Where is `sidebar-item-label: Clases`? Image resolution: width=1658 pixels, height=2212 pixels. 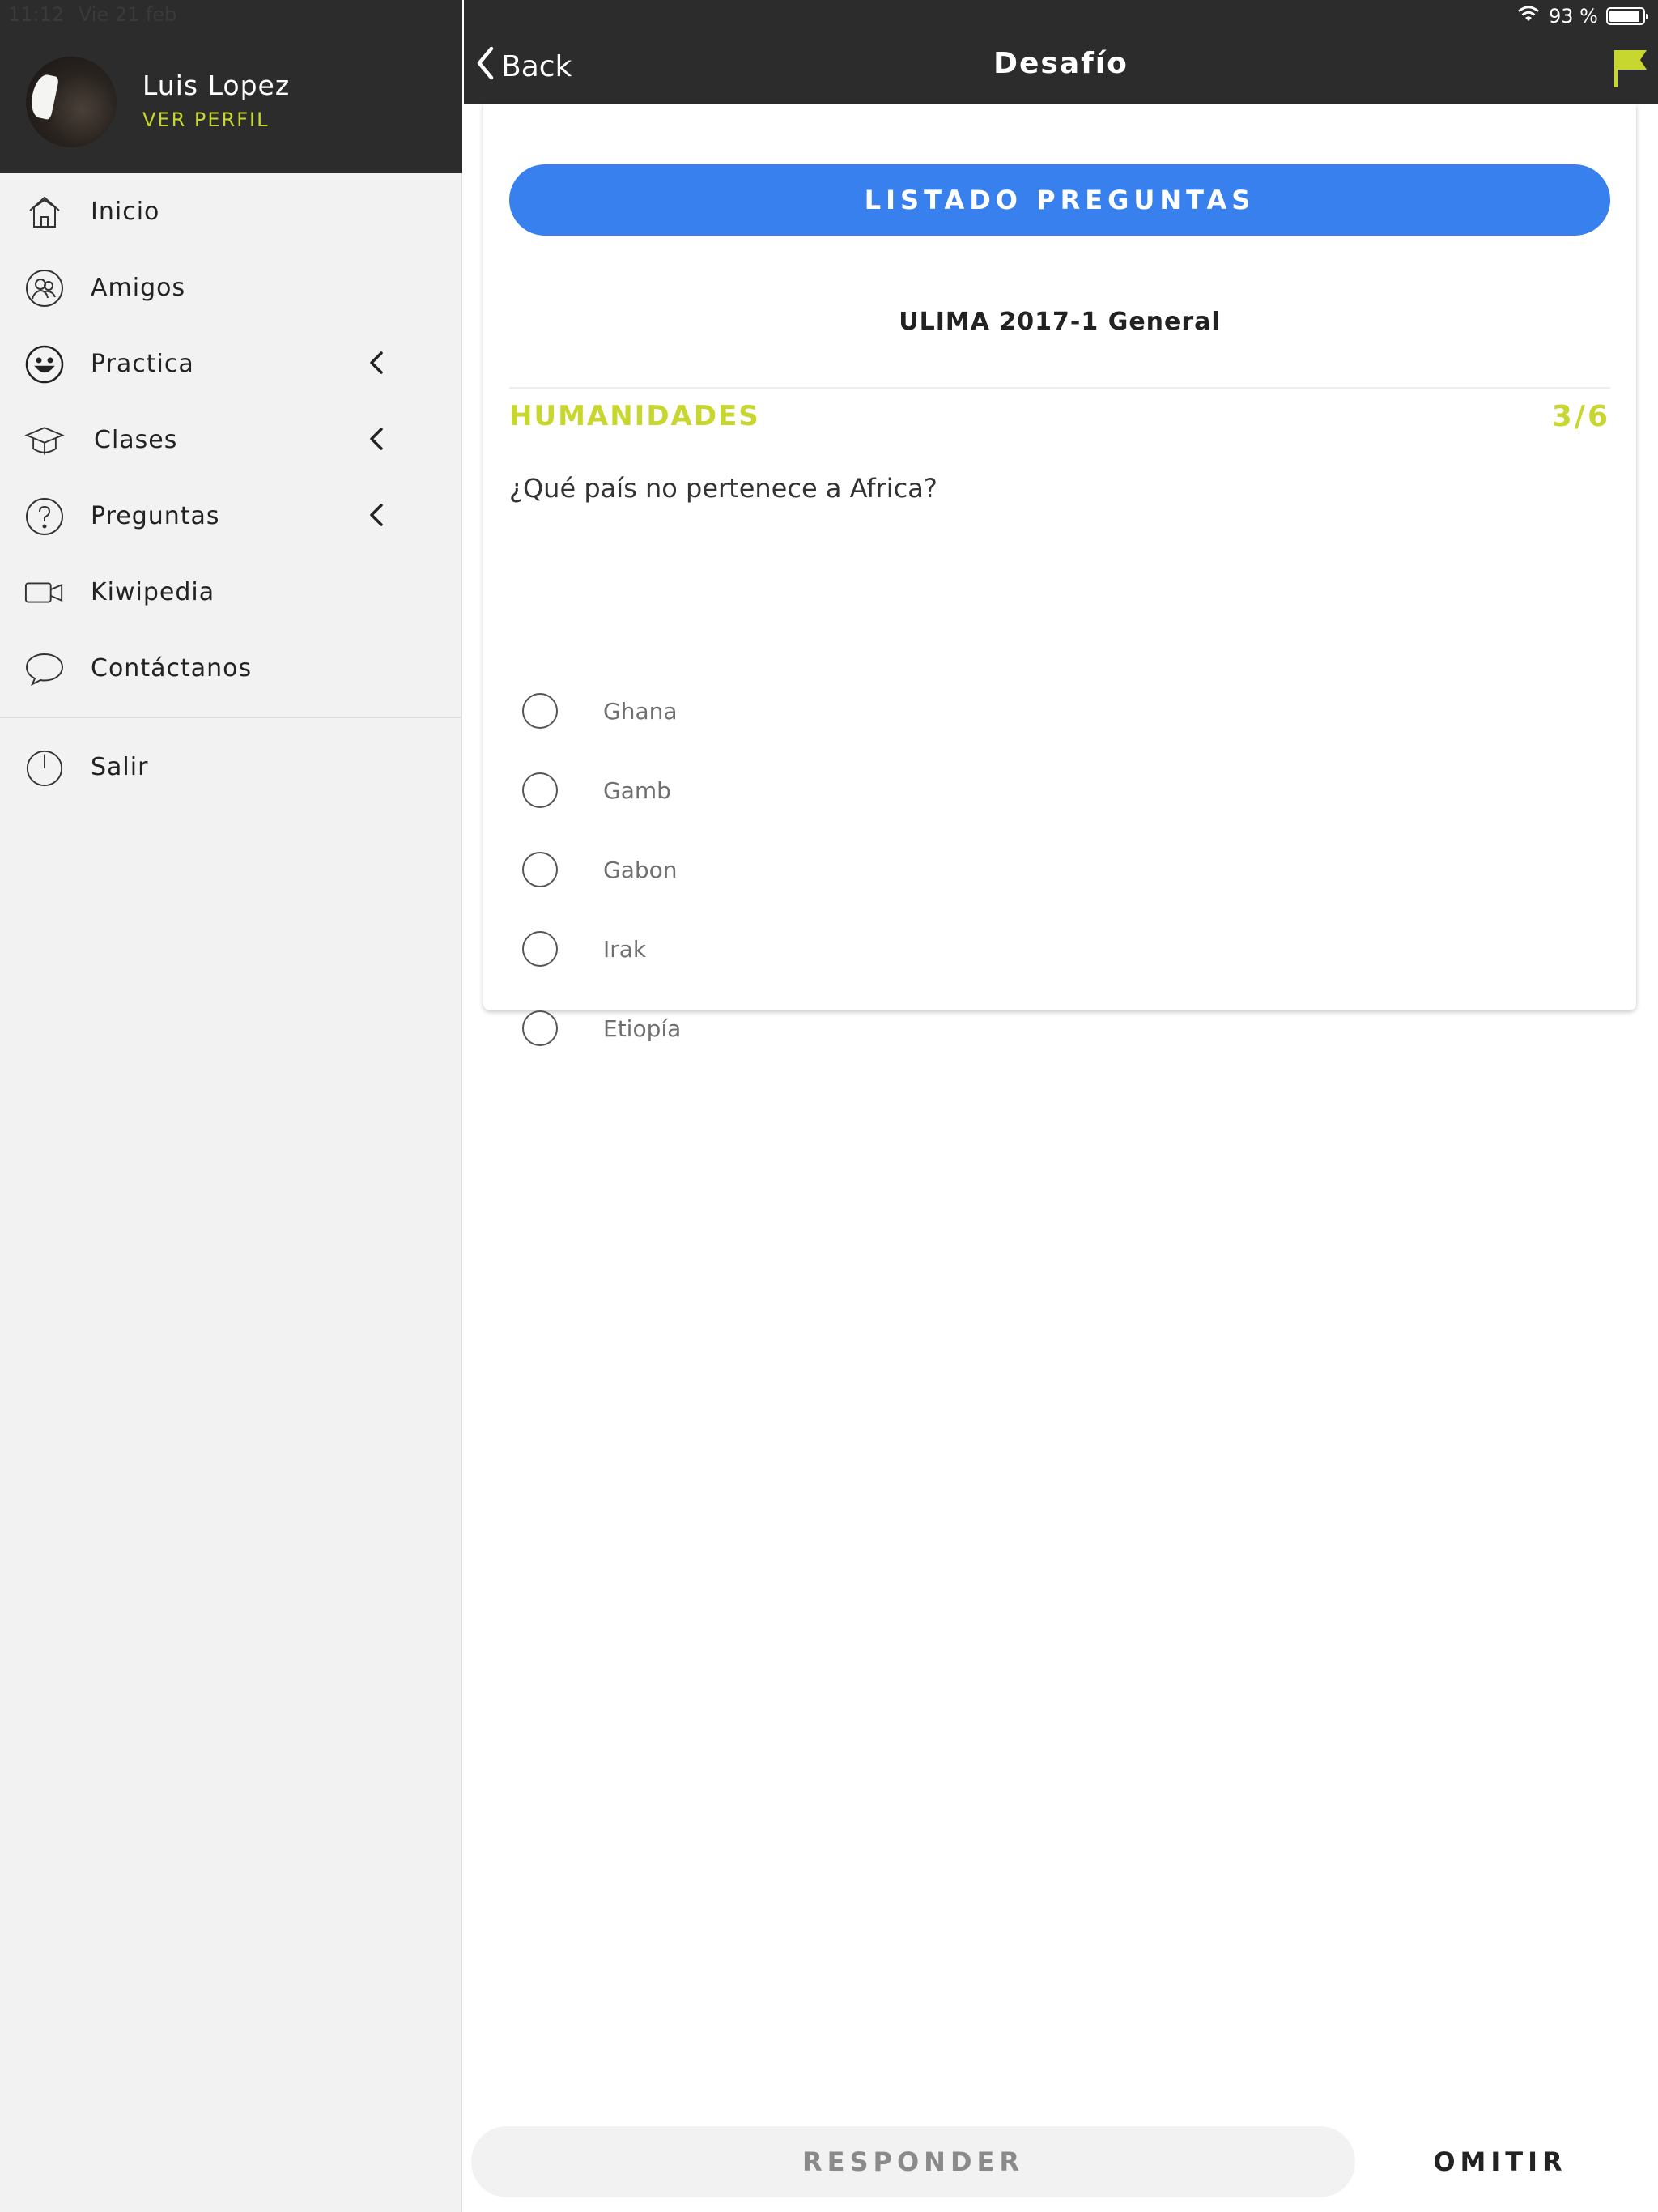 sidebar-item-label: Clases is located at coordinates (136, 439).